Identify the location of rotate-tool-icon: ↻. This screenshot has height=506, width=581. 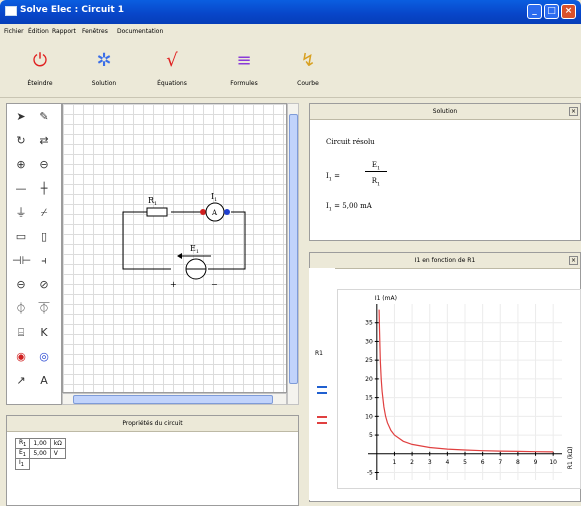
(21, 141).